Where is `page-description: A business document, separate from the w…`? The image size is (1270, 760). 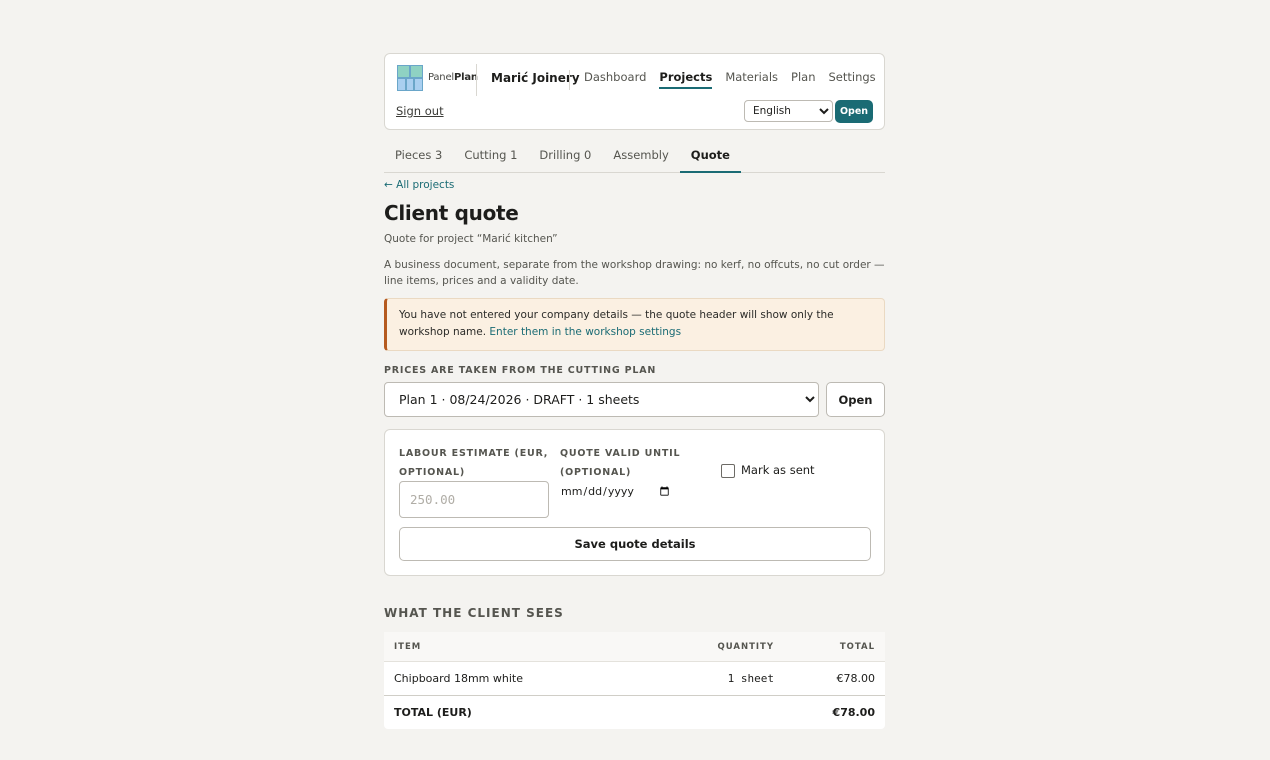
page-description: A business document, separate from the w… is located at coordinates (634, 273).